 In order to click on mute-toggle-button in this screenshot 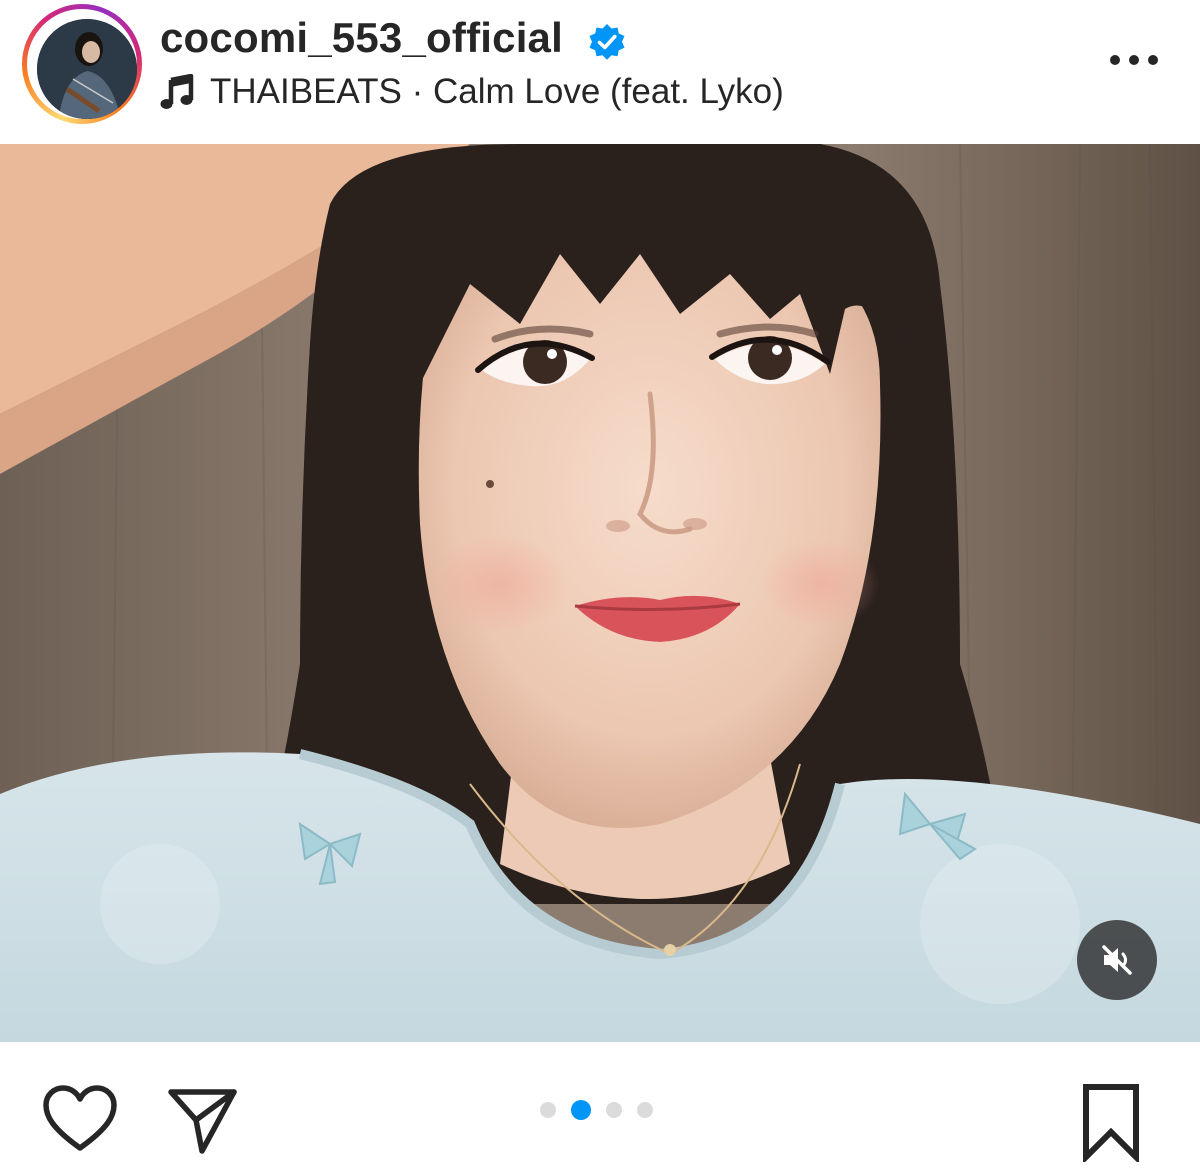, I will do `click(1117, 960)`.